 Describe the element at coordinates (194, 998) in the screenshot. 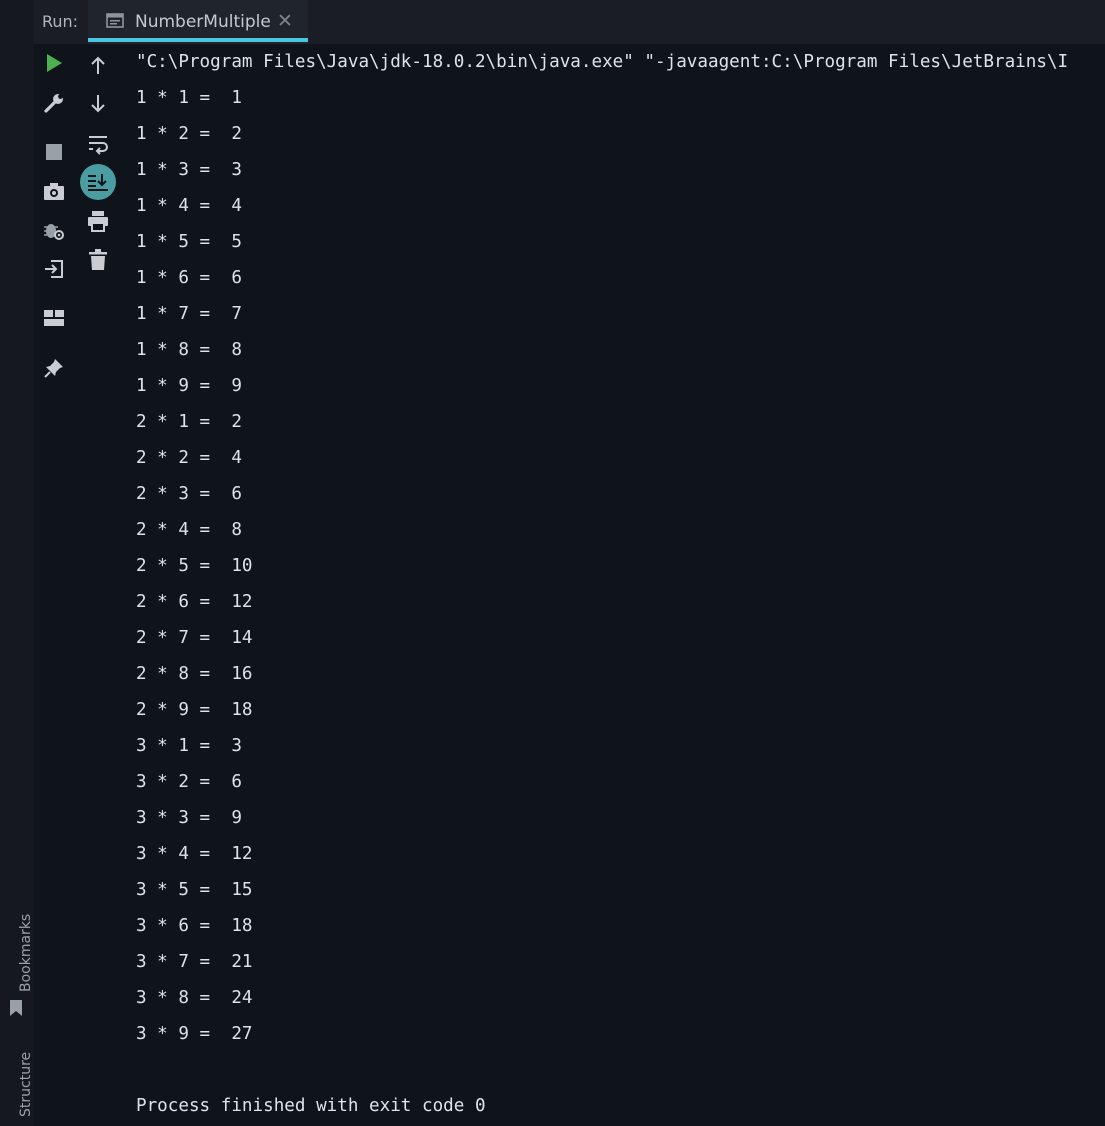

I see `output-line: 3 * 8 = 24` at that location.